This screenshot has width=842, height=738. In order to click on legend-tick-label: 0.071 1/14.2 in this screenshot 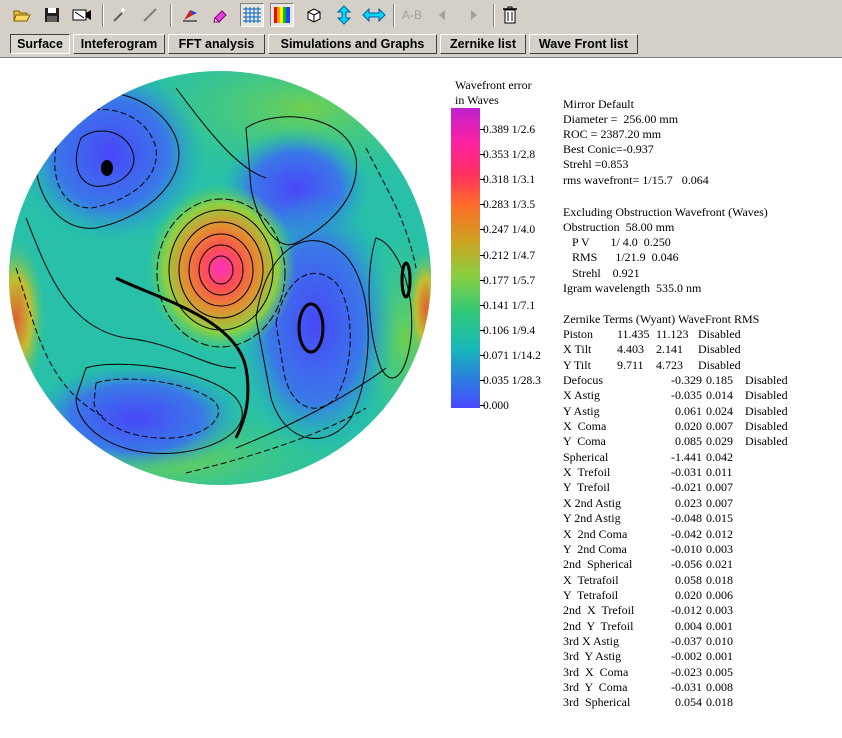, I will do `click(512, 356)`.